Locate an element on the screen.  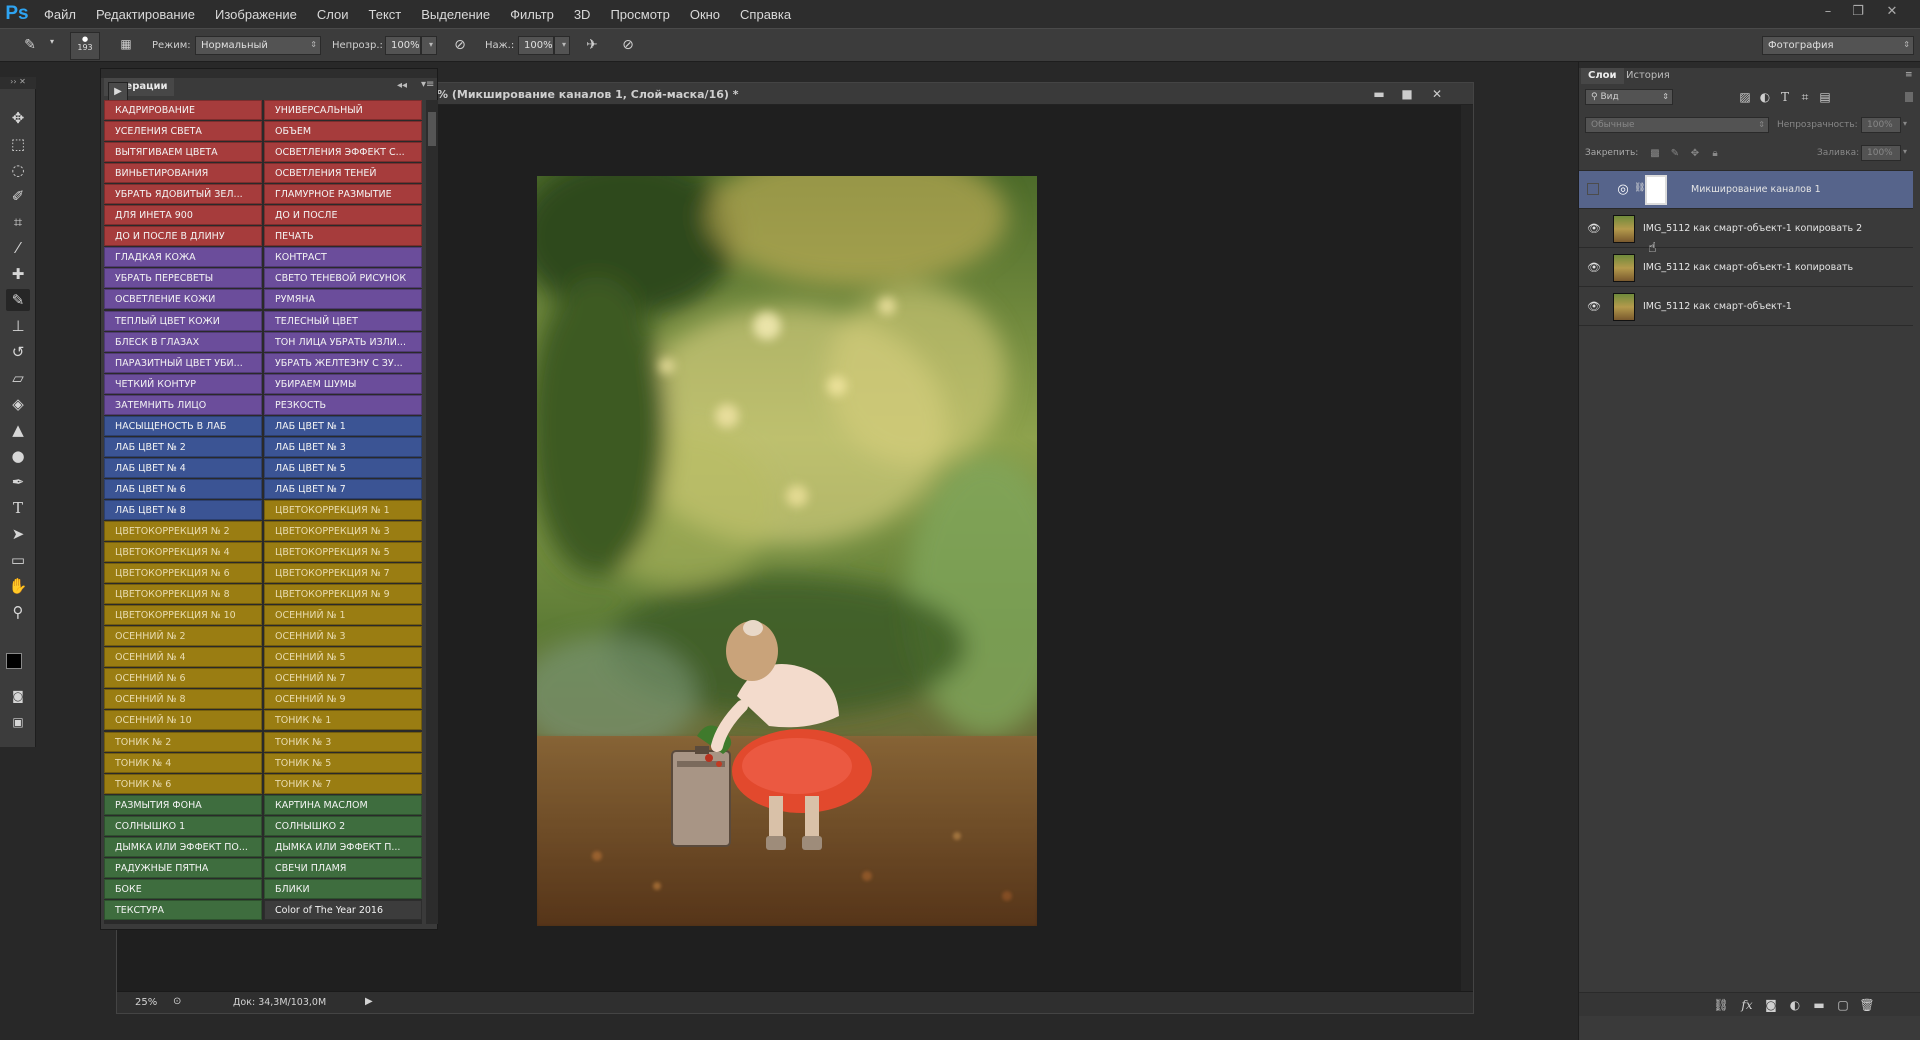
quick-selection-tool-icon: ✐ is located at coordinates (18, 196).